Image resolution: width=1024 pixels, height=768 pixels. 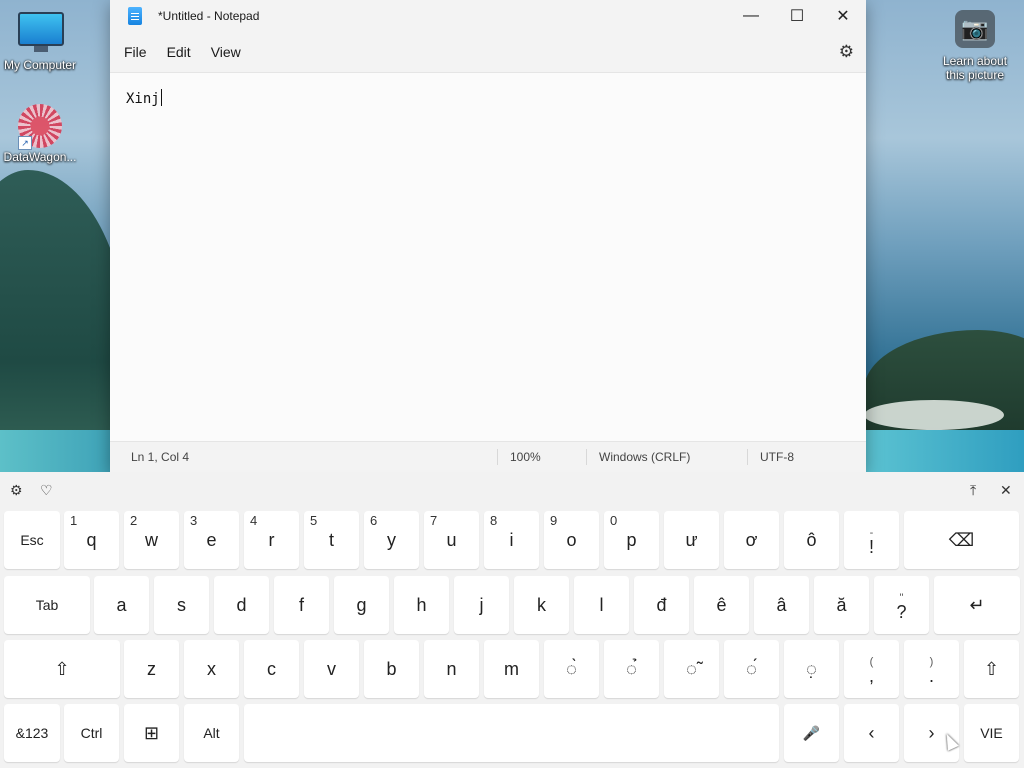 What do you see at coordinates (871, 676) in the screenshot?
I see `key-label: ,` at bounding box center [871, 676].